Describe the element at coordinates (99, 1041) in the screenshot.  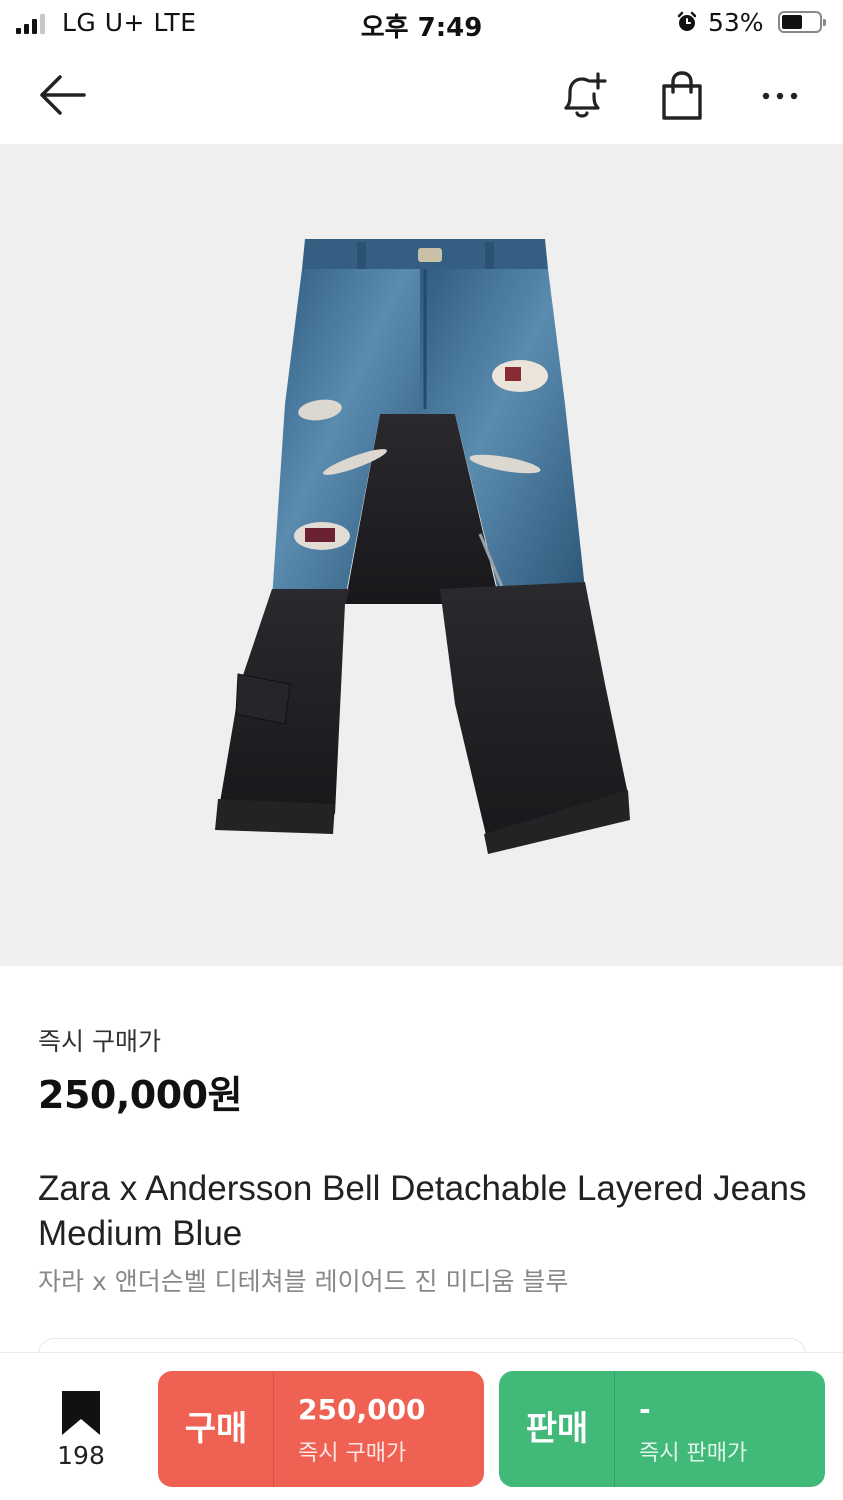
I see `price-label: 즉시 구매가` at that location.